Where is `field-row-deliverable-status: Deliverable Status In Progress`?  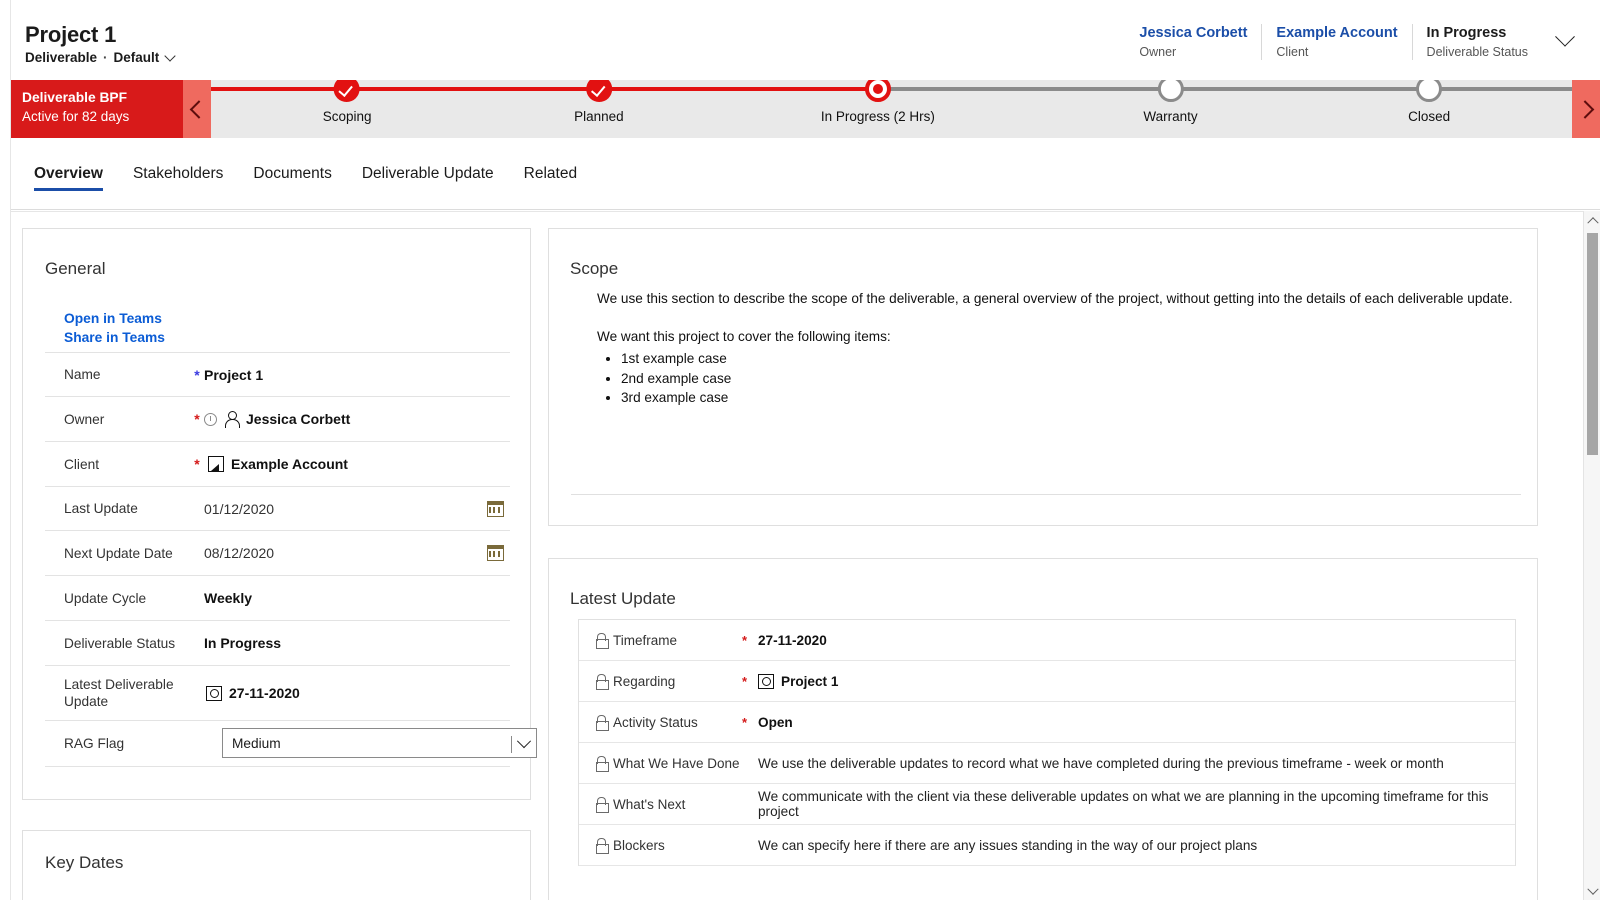 field-row-deliverable-status: Deliverable Status In Progress is located at coordinates (277, 642).